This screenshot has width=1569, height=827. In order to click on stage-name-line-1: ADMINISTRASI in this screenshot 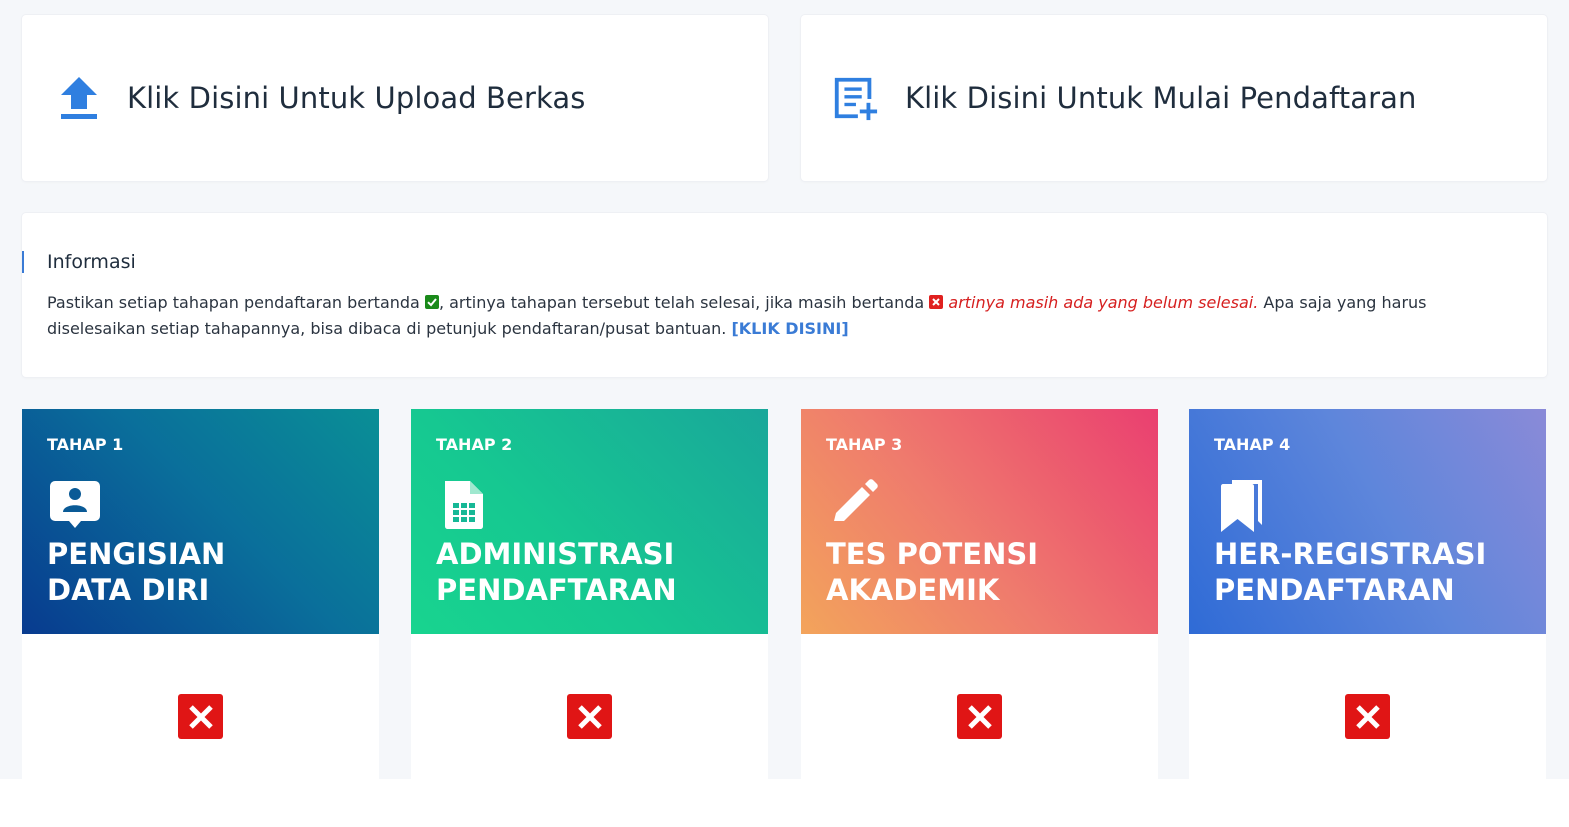, I will do `click(555, 554)`.